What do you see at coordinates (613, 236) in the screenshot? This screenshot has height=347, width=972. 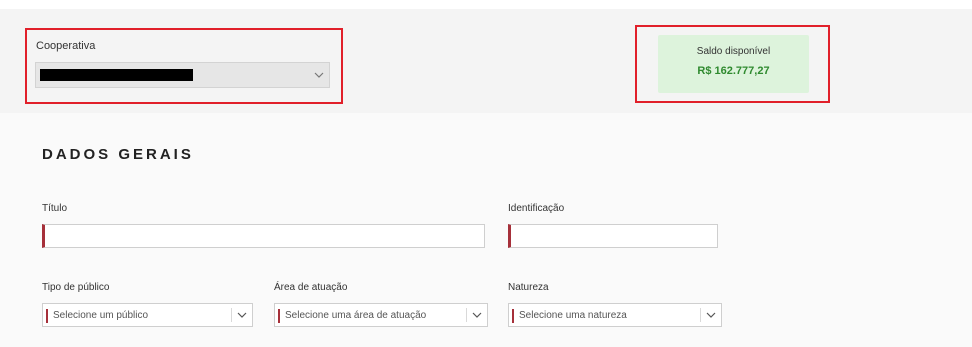 I see `identificacao-input` at bounding box center [613, 236].